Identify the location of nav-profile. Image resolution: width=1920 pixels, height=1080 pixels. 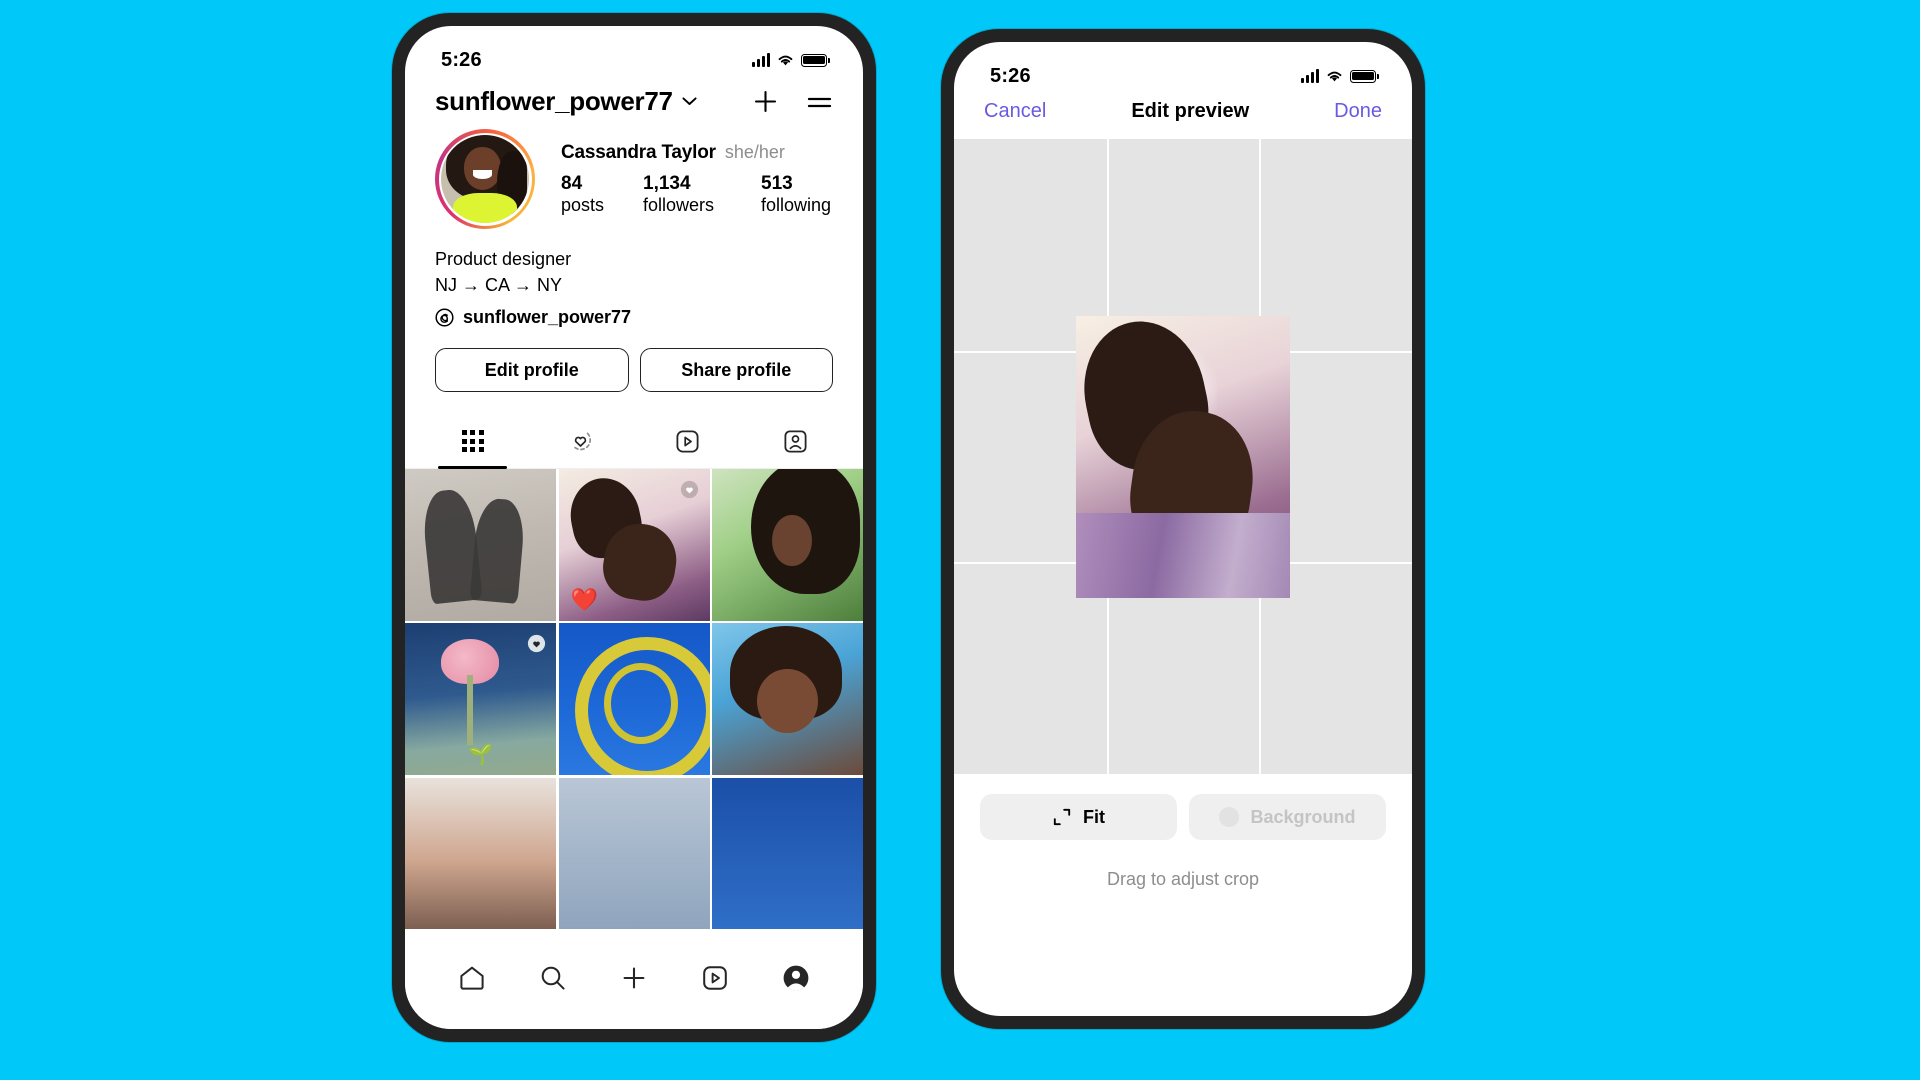
(796, 978).